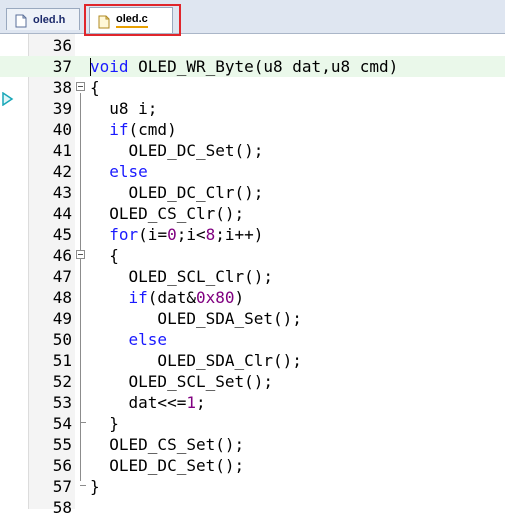 This screenshot has width=505, height=518. I want to click on keyword-token: for, so click(124, 234).